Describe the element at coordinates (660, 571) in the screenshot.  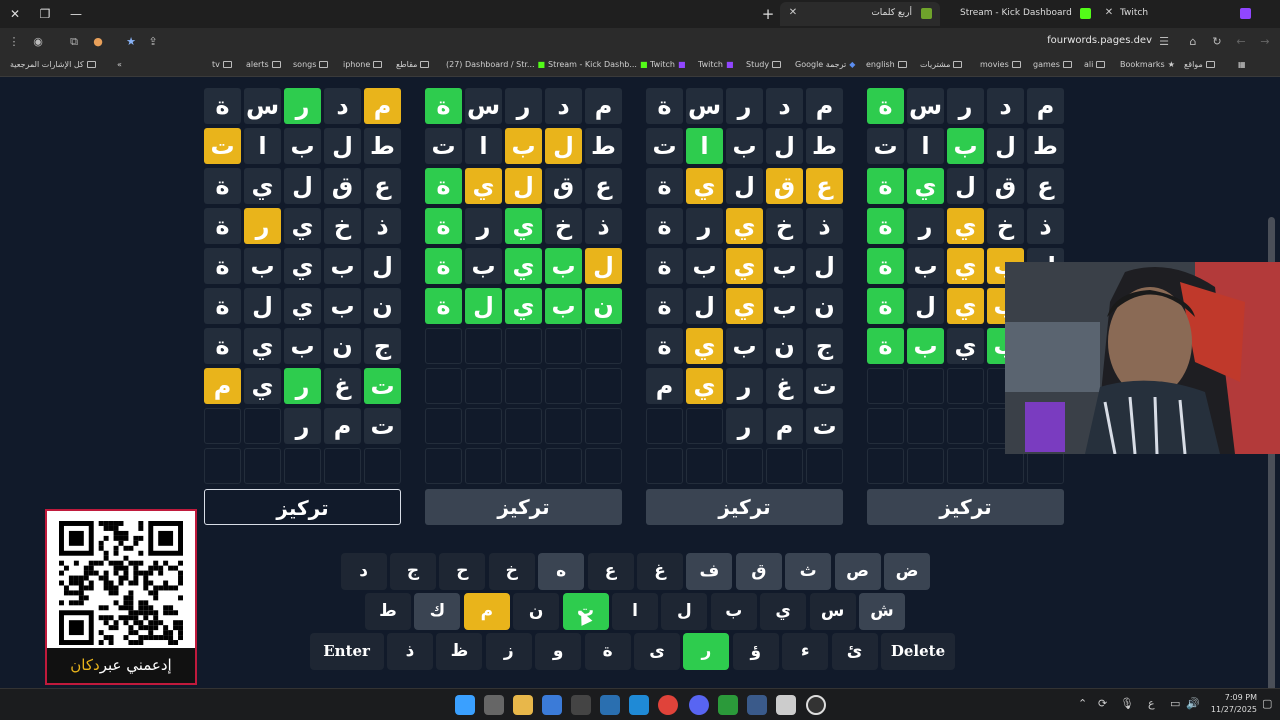
I see `keyboard-key: غ` at that location.